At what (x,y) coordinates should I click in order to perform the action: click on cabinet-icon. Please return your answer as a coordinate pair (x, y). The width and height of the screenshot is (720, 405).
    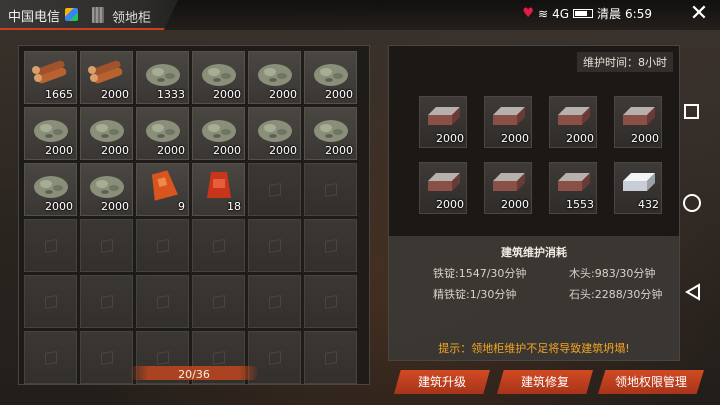
    Looking at the image, I should click on (98, 15).